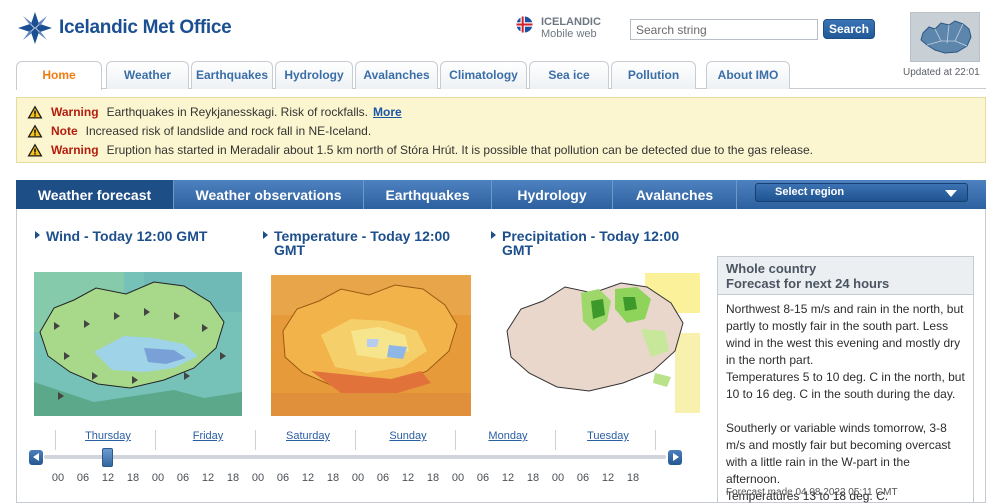 The height and width of the screenshot is (503, 995). I want to click on temperature-map-image, so click(371, 345).